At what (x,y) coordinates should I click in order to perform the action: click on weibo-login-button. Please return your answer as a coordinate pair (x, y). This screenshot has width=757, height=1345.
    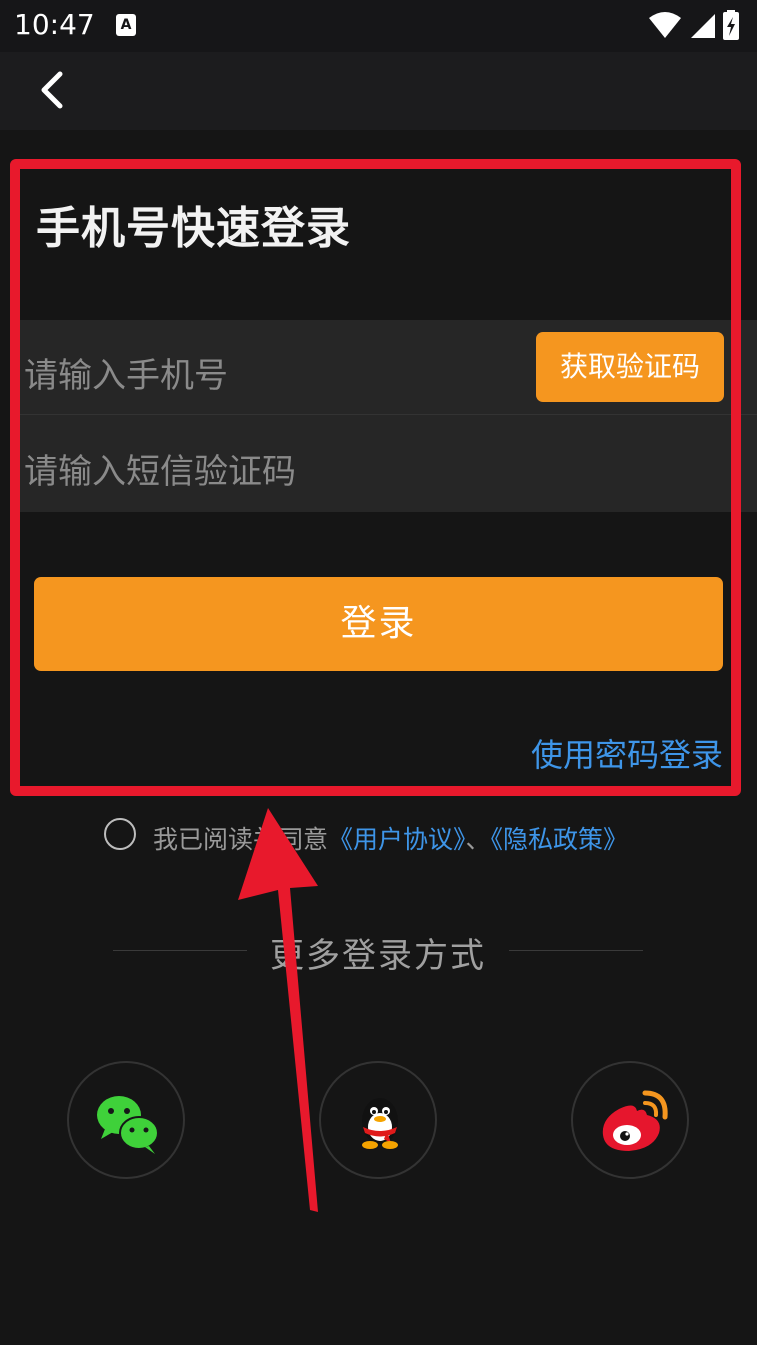
    Looking at the image, I should click on (630, 1120).